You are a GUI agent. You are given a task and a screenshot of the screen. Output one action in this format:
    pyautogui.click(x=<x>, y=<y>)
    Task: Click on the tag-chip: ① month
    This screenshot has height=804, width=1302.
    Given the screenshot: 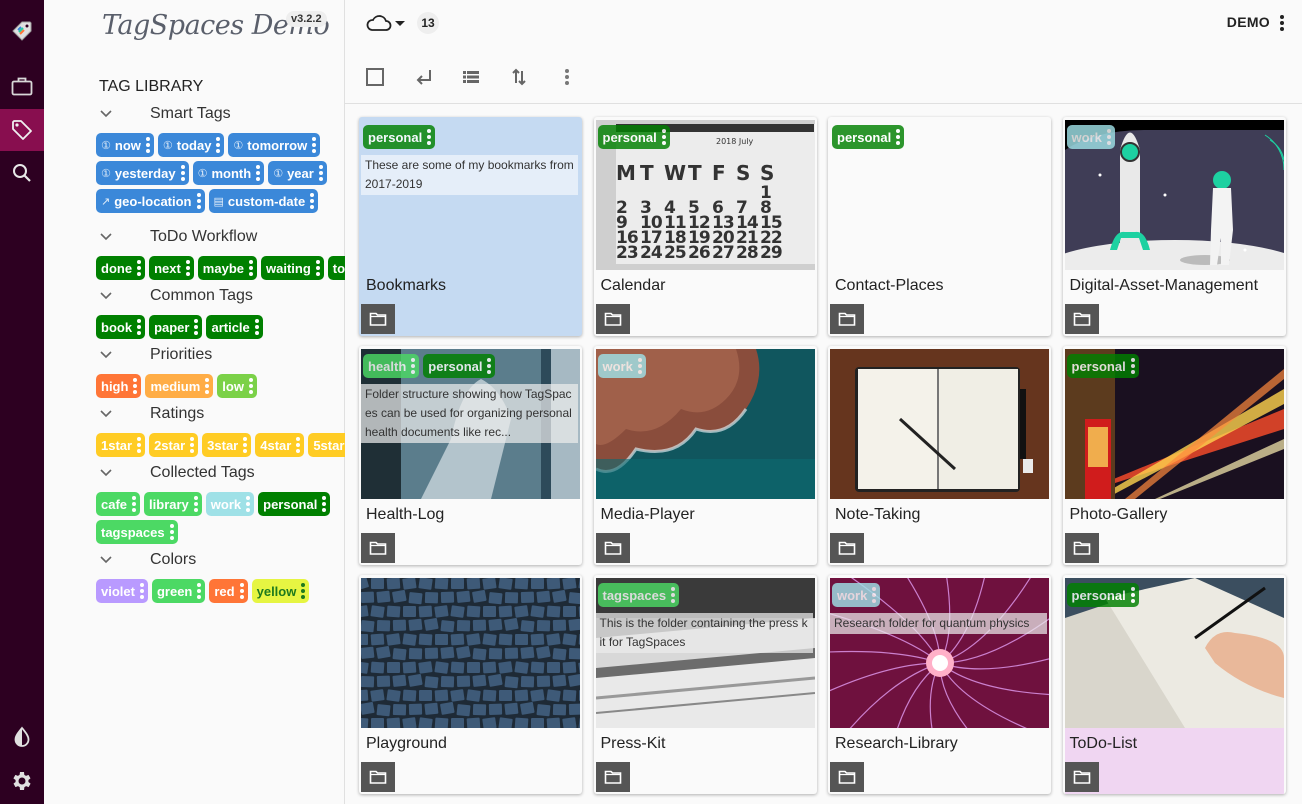 What is the action you would take?
    pyautogui.click(x=228, y=173)
    